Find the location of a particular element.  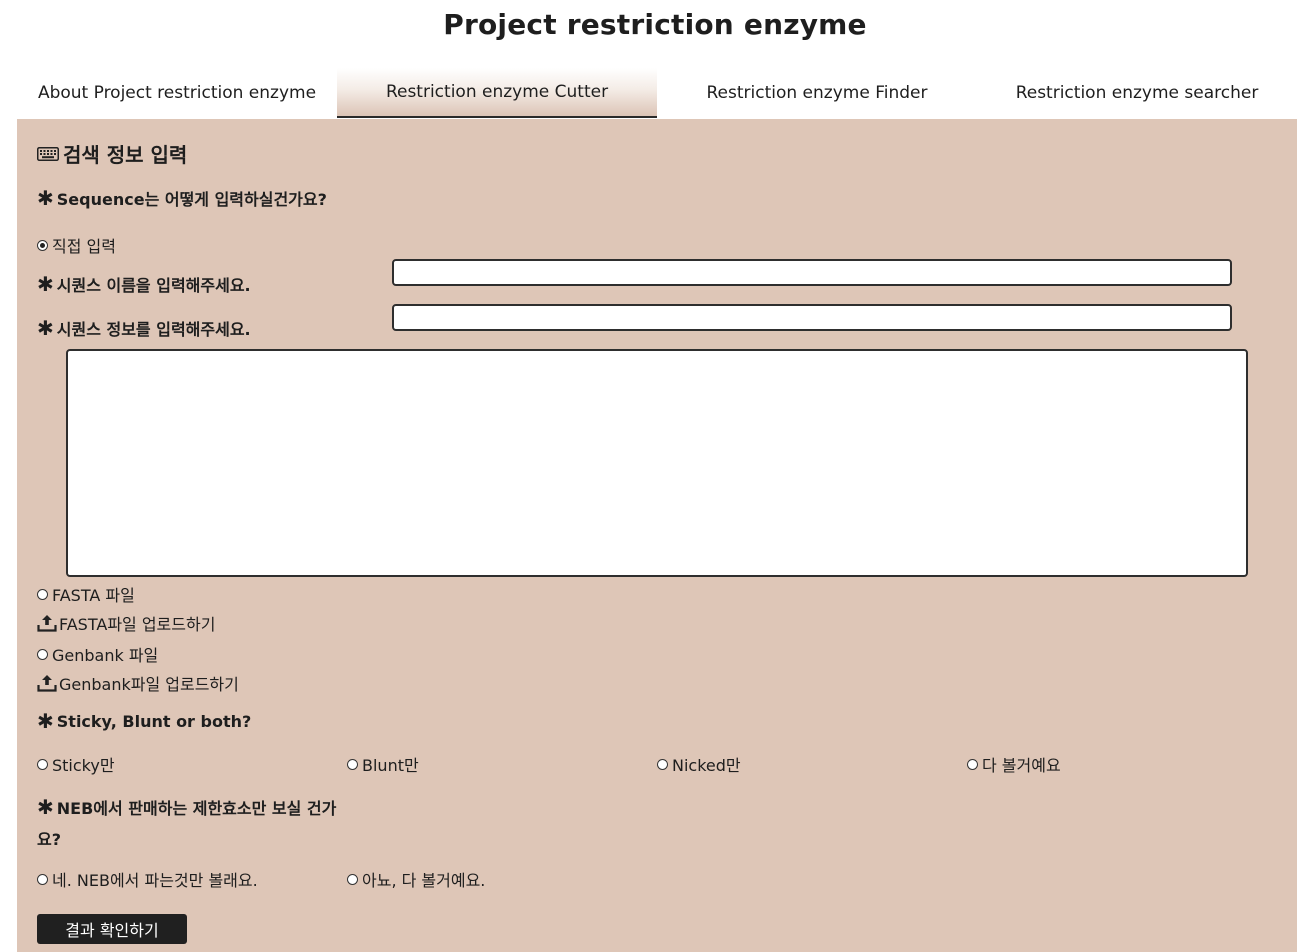

radio-label: Nicked만 is located at coordinates (706, 765).